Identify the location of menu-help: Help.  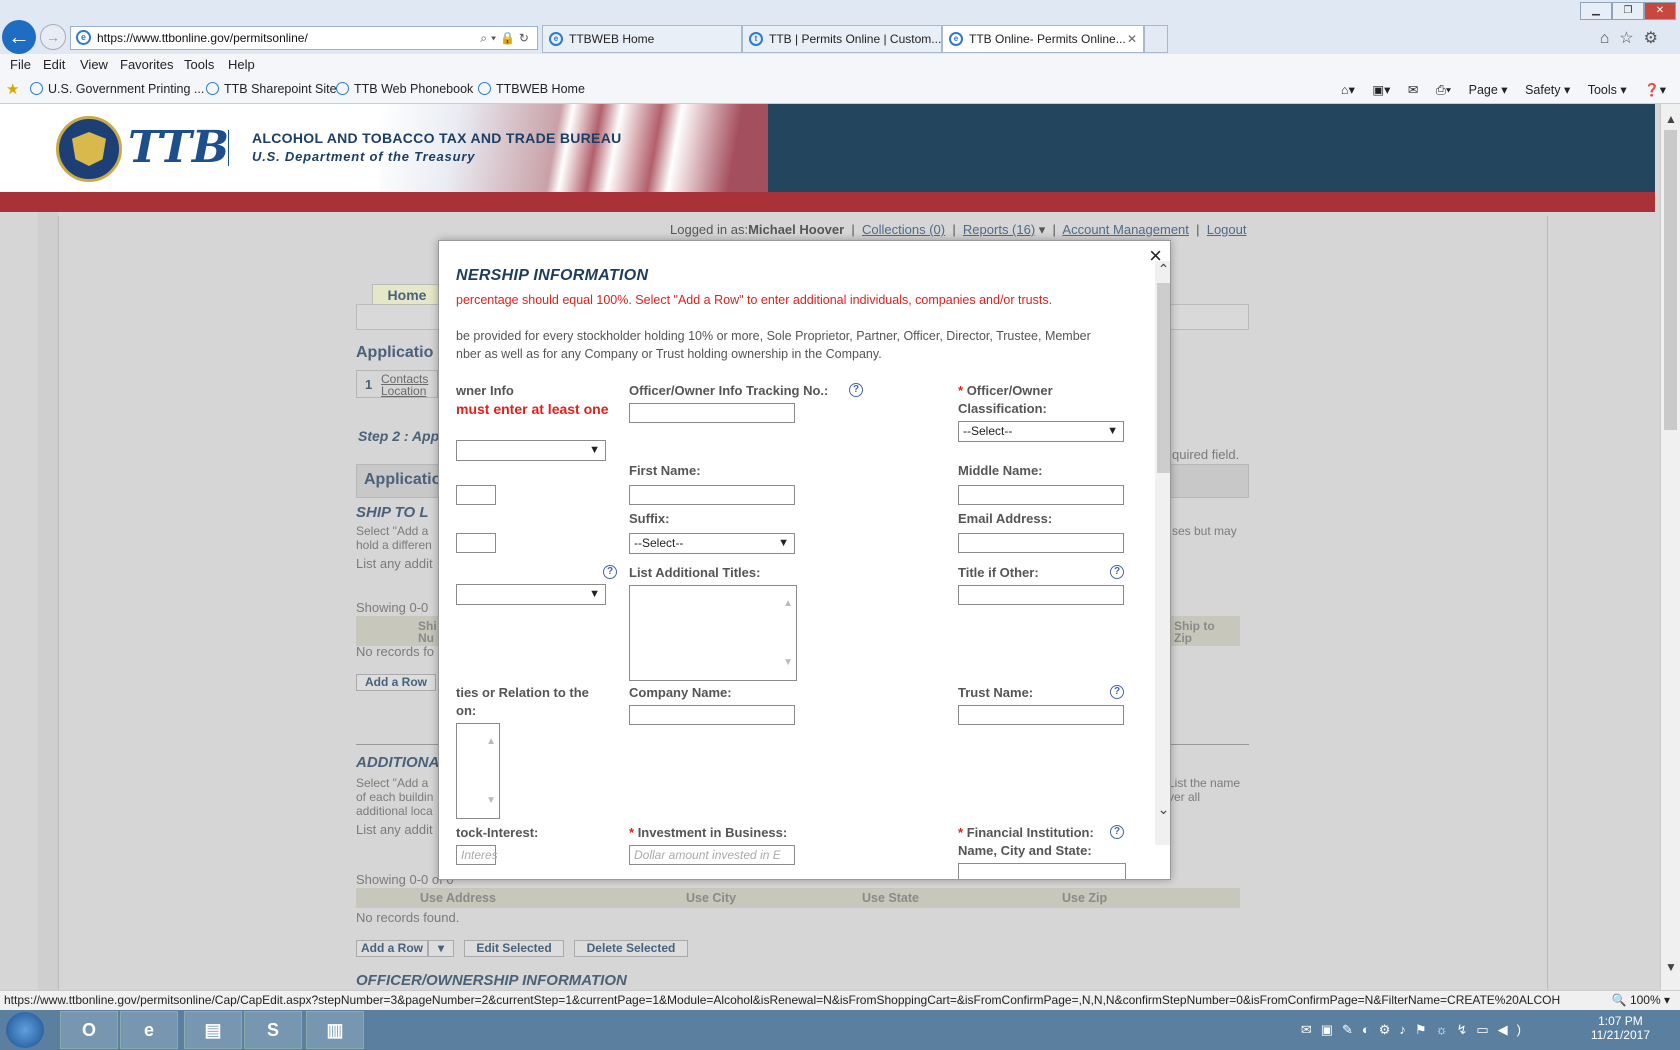
(241, 64).